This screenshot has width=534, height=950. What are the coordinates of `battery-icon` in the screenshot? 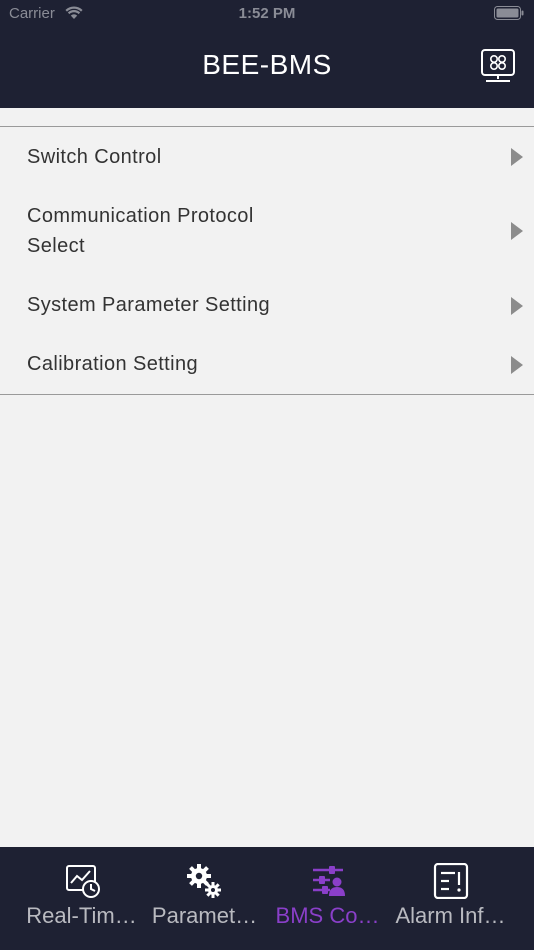 It's located at (509, 13).